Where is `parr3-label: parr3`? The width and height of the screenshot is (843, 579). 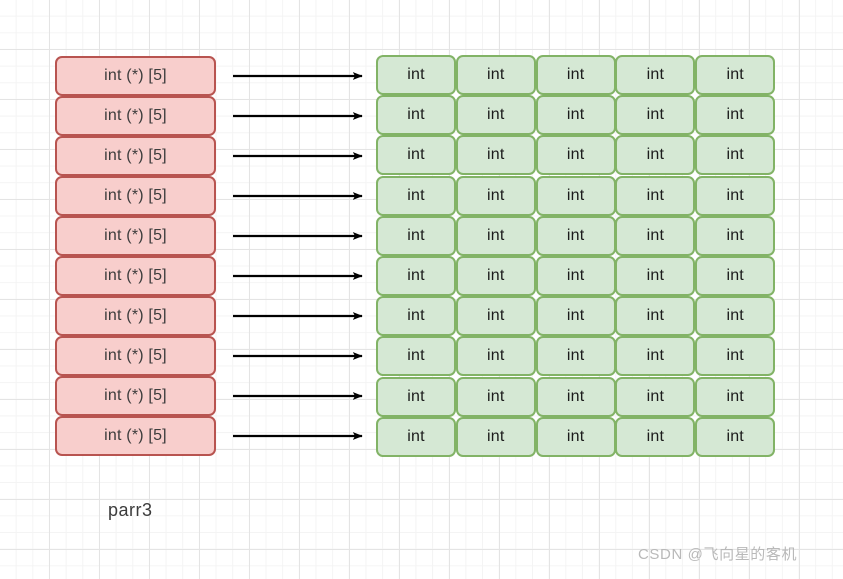
parr3-label: parr3 is located at coordinates (130, 510).